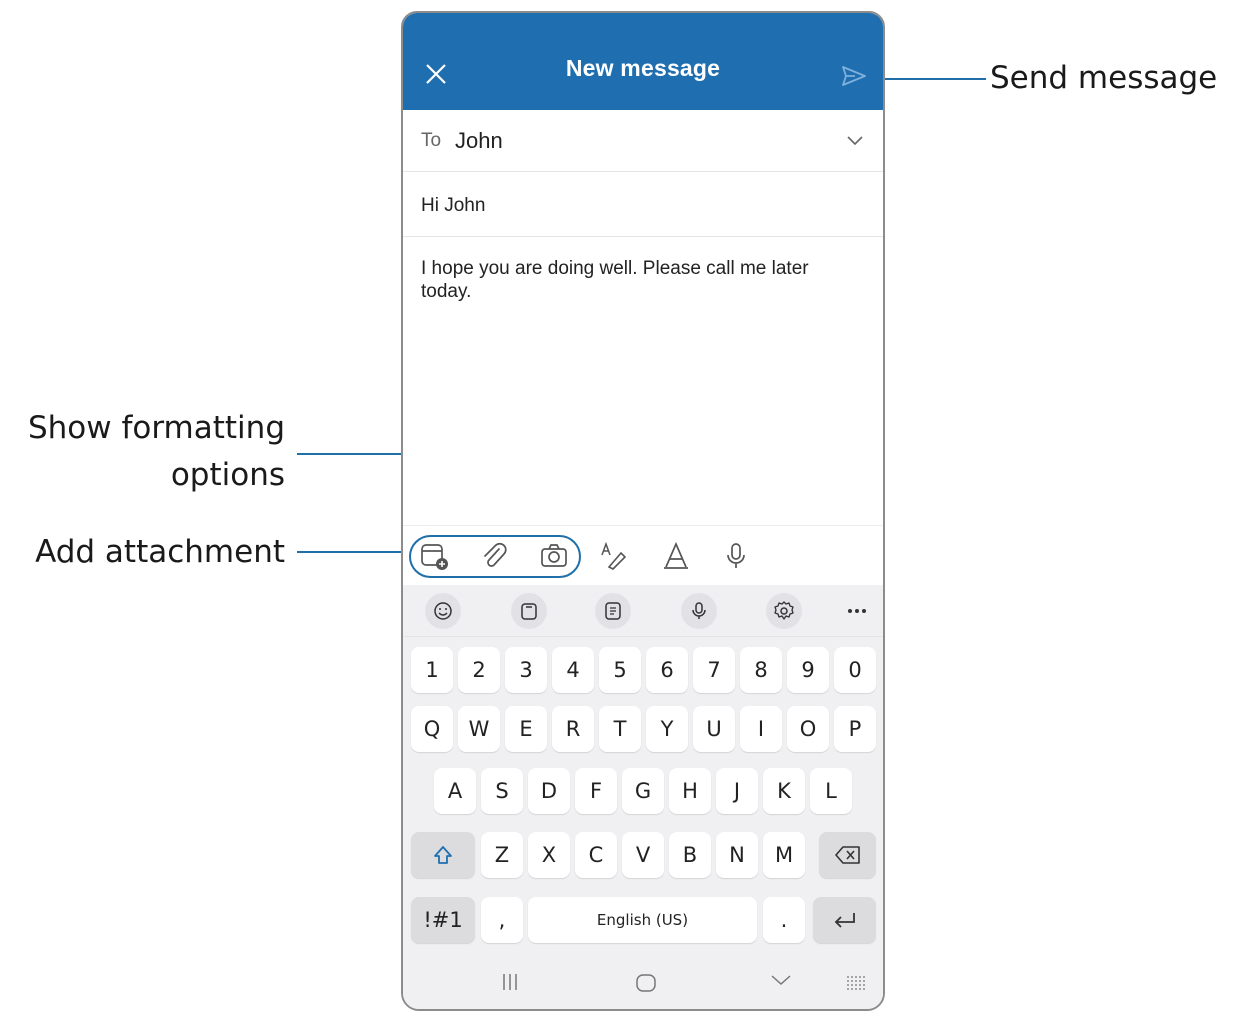  I want to click on key-h: H, so click(690, 791).